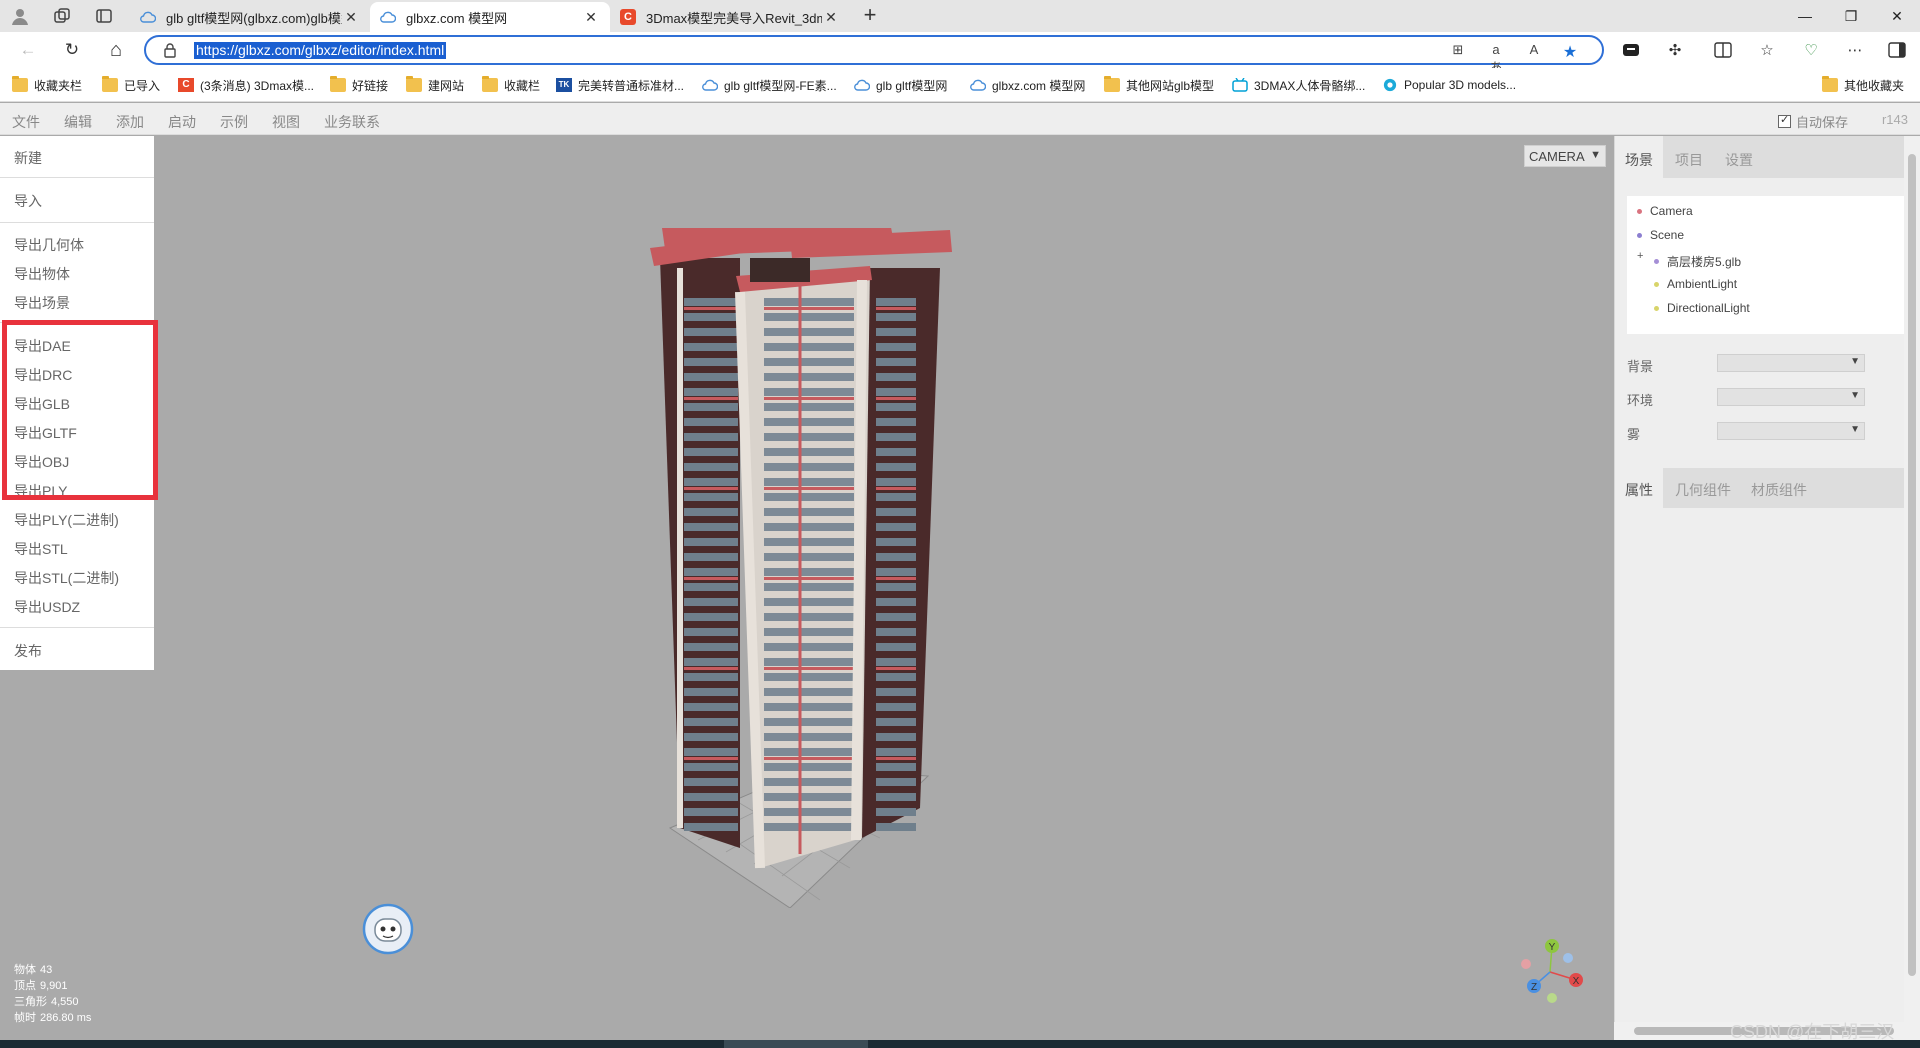 This screenshot has height=1048, width=1920. What do you see at coordinates (1550, 972) in the screenshot?
I see `axes-gizmo: Y X Z` at bounding box center [1550, 972].